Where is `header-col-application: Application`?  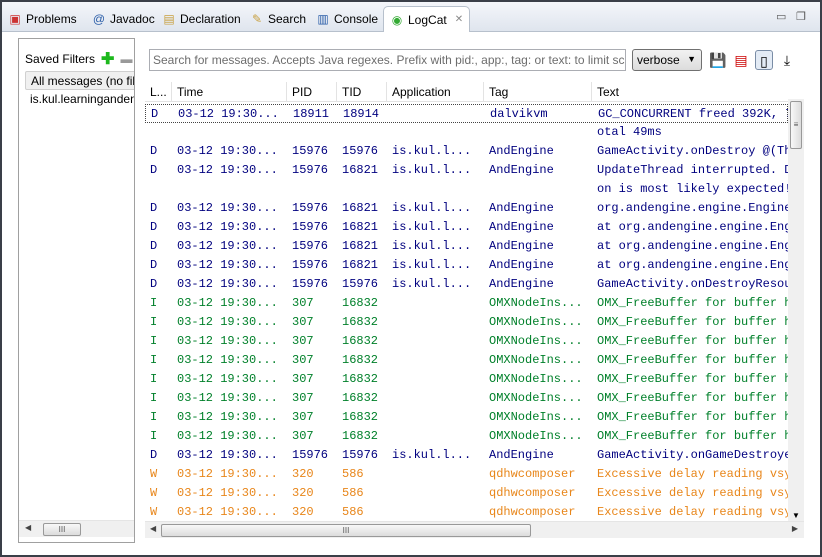
header-col-application: Application is located at coordinates (435, 92).